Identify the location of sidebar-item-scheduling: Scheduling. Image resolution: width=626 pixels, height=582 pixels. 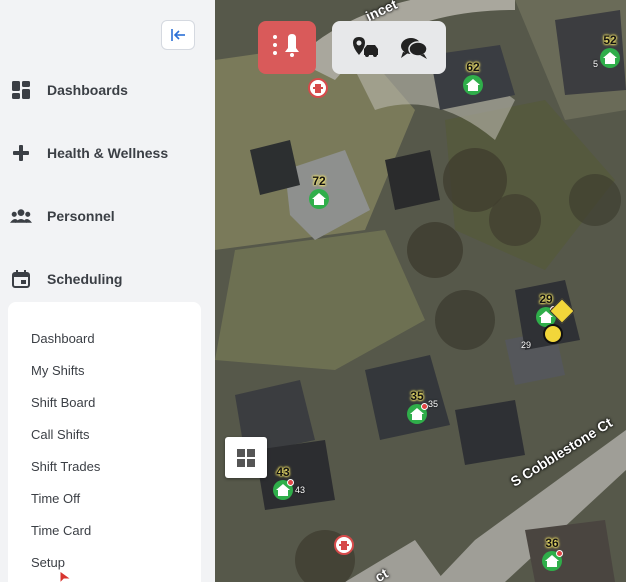
(107, 279).